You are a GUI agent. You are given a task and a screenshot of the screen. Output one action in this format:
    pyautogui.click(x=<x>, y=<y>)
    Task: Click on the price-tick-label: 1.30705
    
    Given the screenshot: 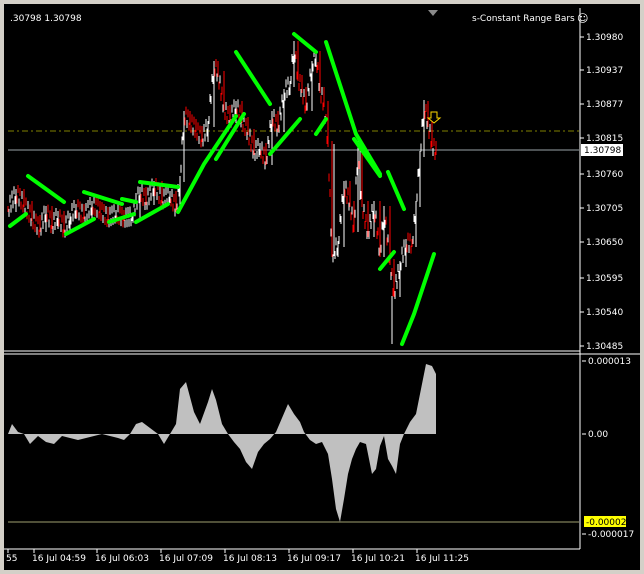 What is the action you would take?
    pyautogui.click(x=604, y=209)
    